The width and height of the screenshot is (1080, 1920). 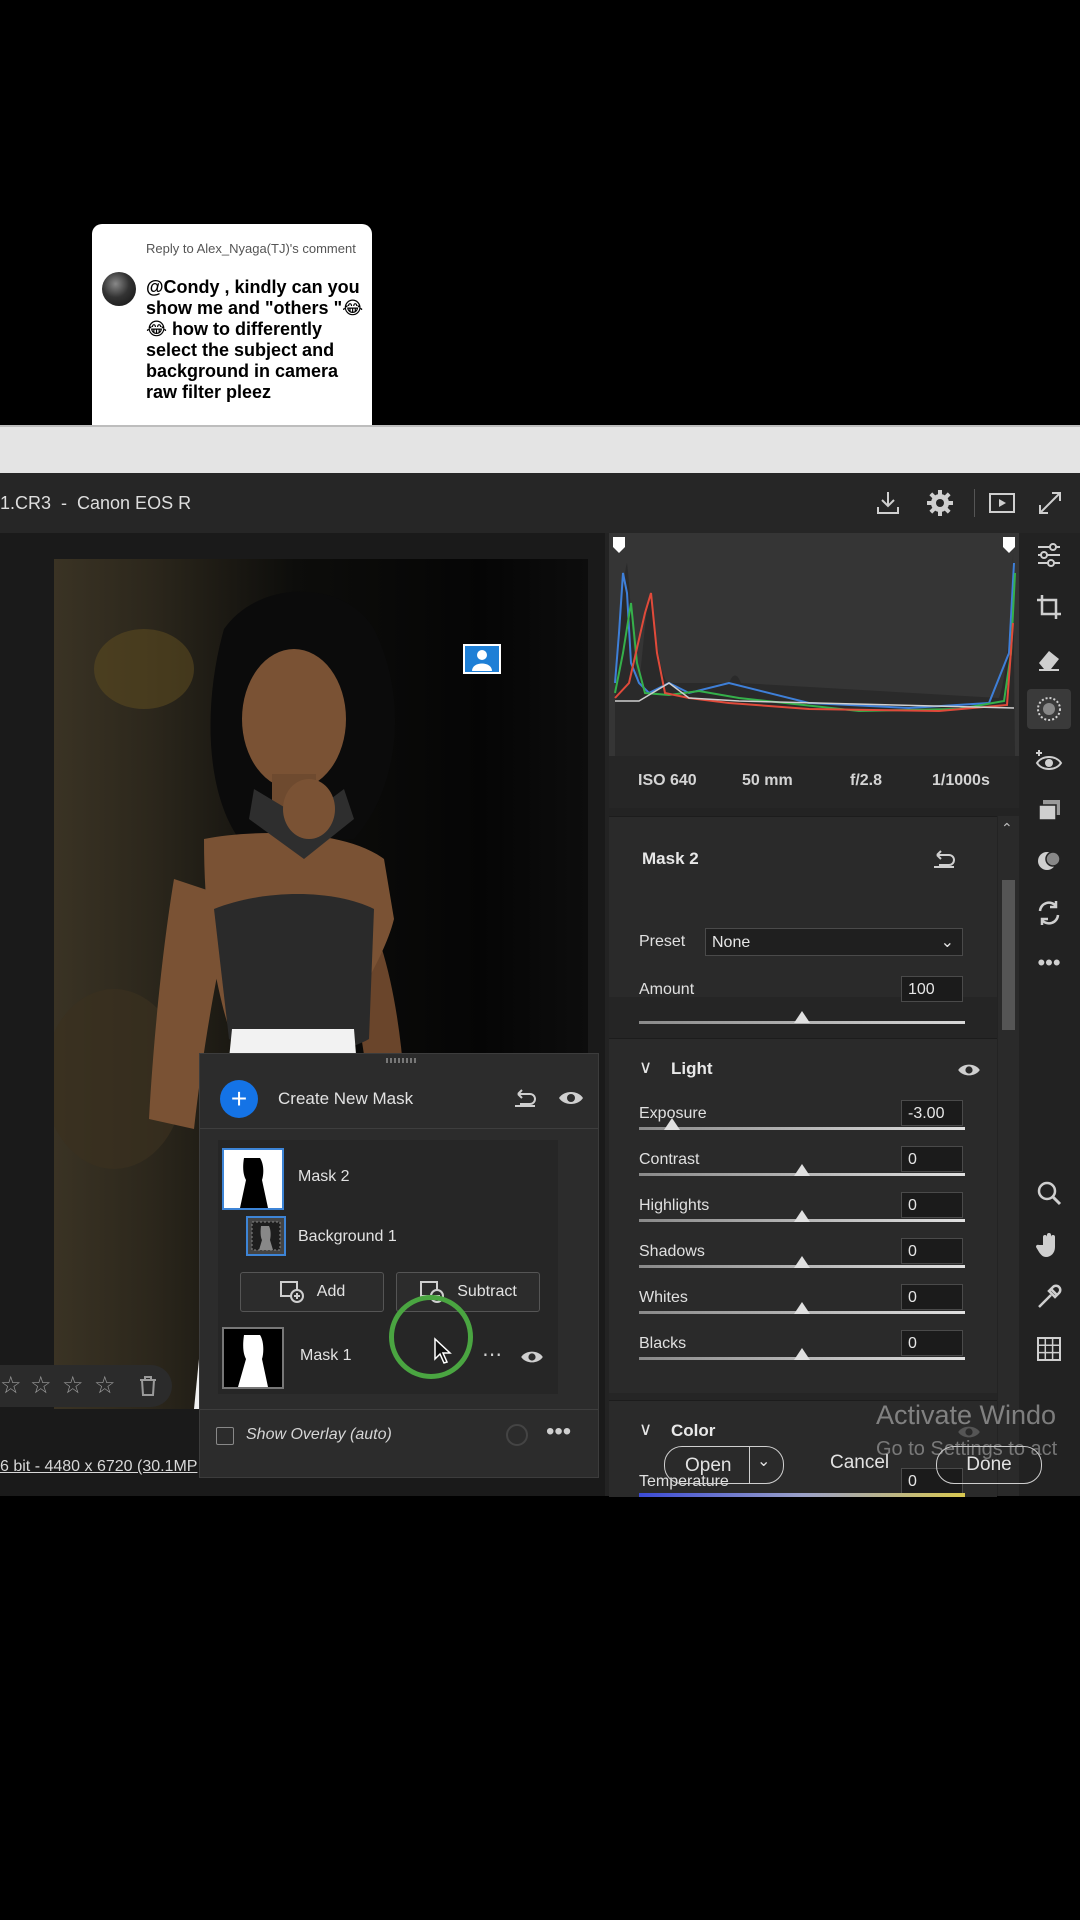 I want to click on grid-icon, so click(x=1049, y=1349).